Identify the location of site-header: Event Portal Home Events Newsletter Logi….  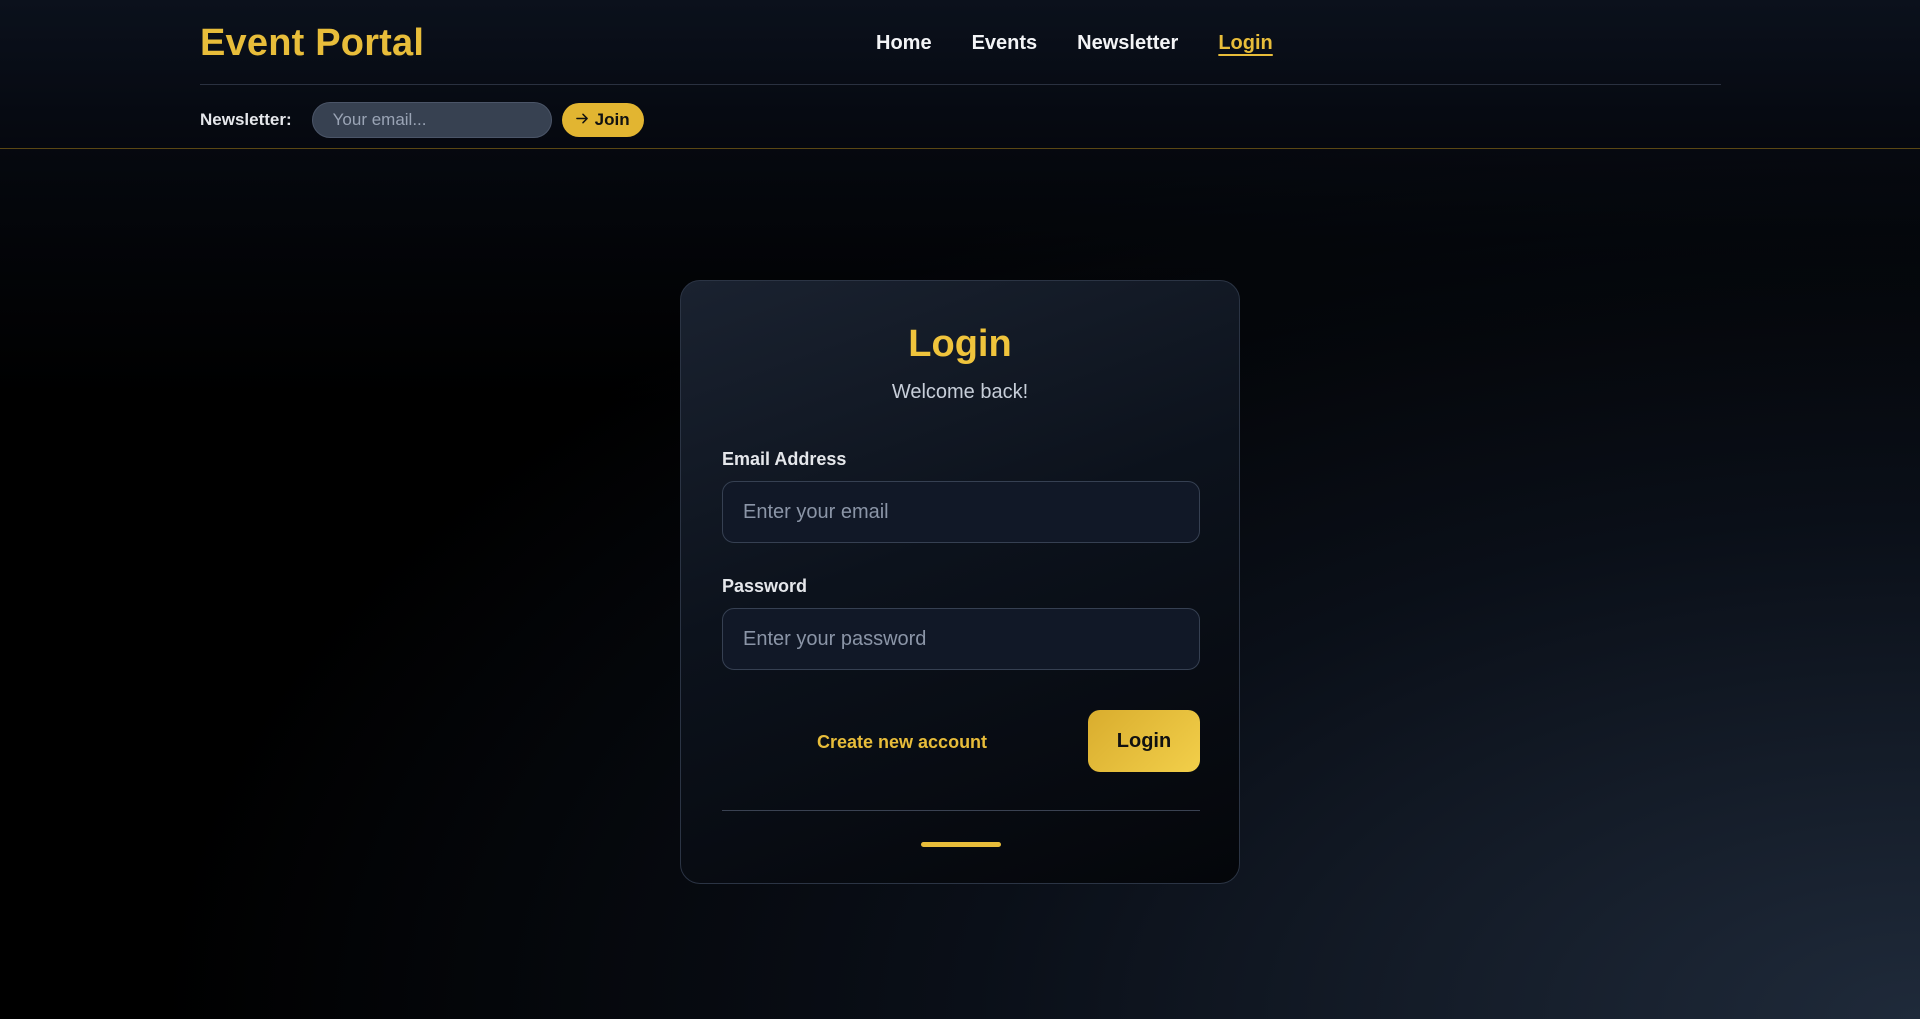
(960, 74).